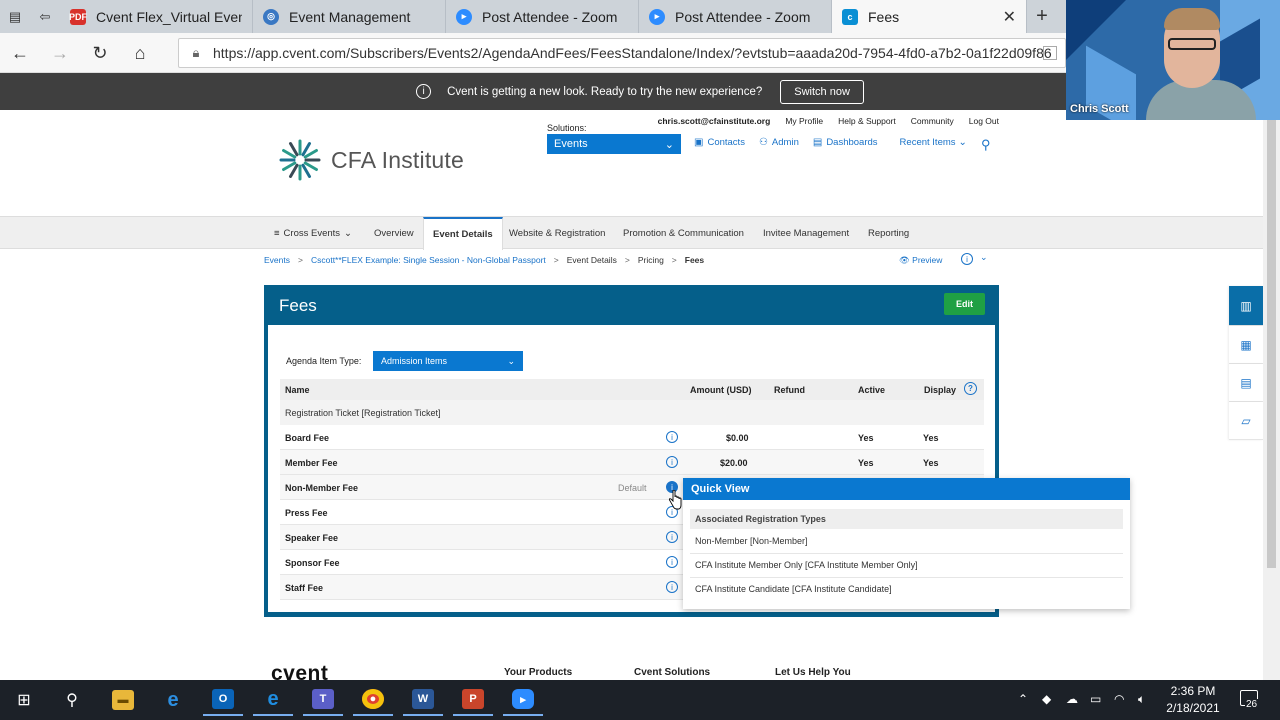  Describe the element at coordinates (323, 700) in the screenshot. I see `teams-icon: T` at that location.